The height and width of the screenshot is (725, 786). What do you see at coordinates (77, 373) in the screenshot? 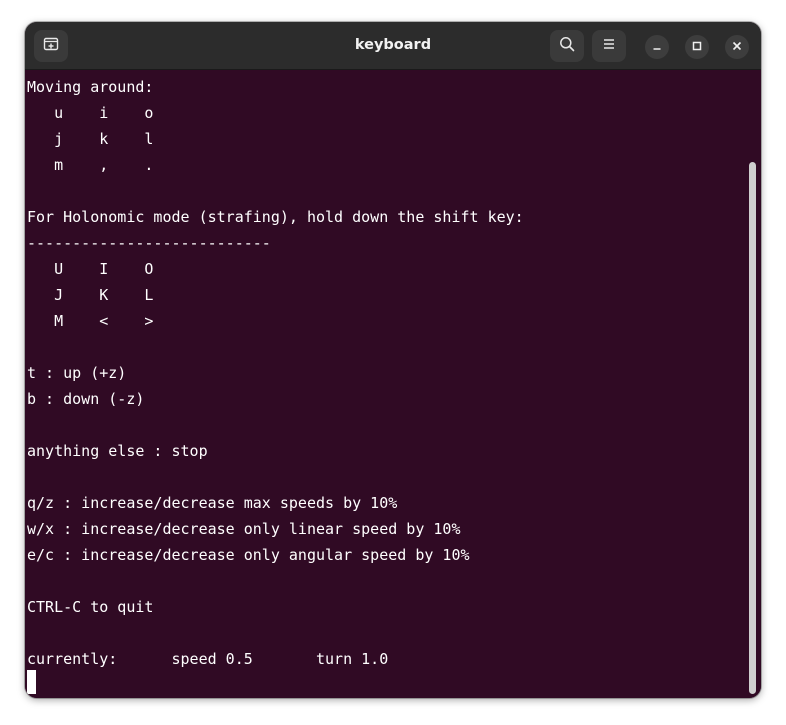
I see `terminal-line: t : up (+z)` at bounding box center [77, 373].